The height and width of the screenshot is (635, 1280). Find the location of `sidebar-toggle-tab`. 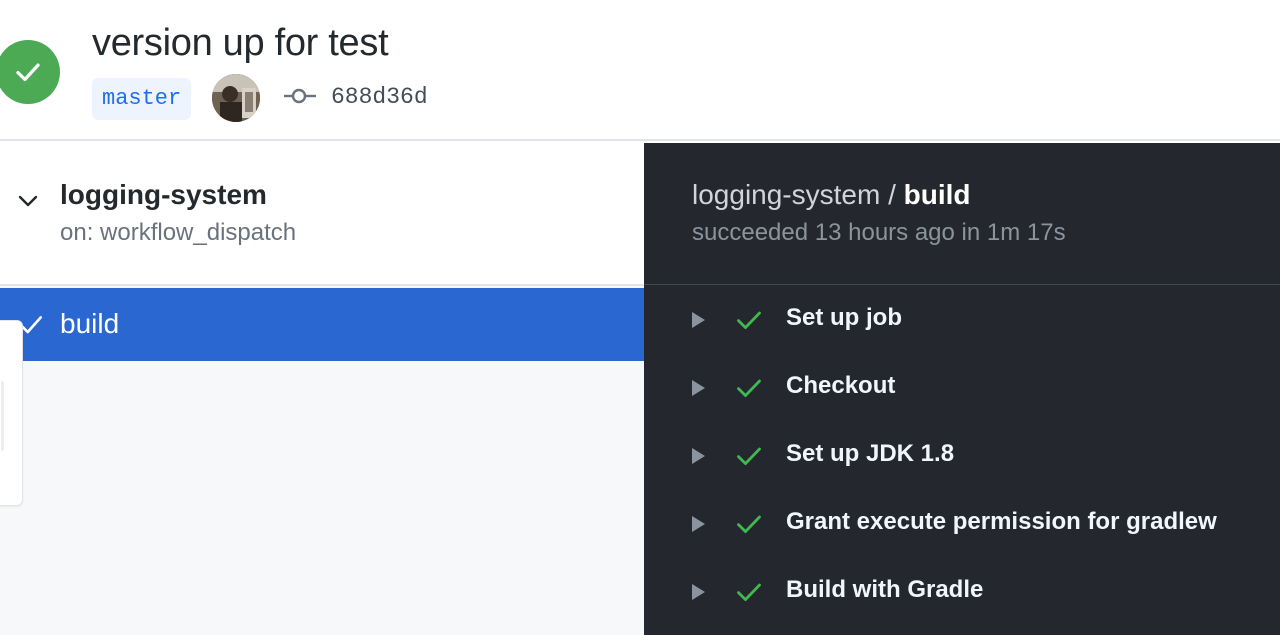

sidebar-toggle-tab is located at coordinates (11, 413).